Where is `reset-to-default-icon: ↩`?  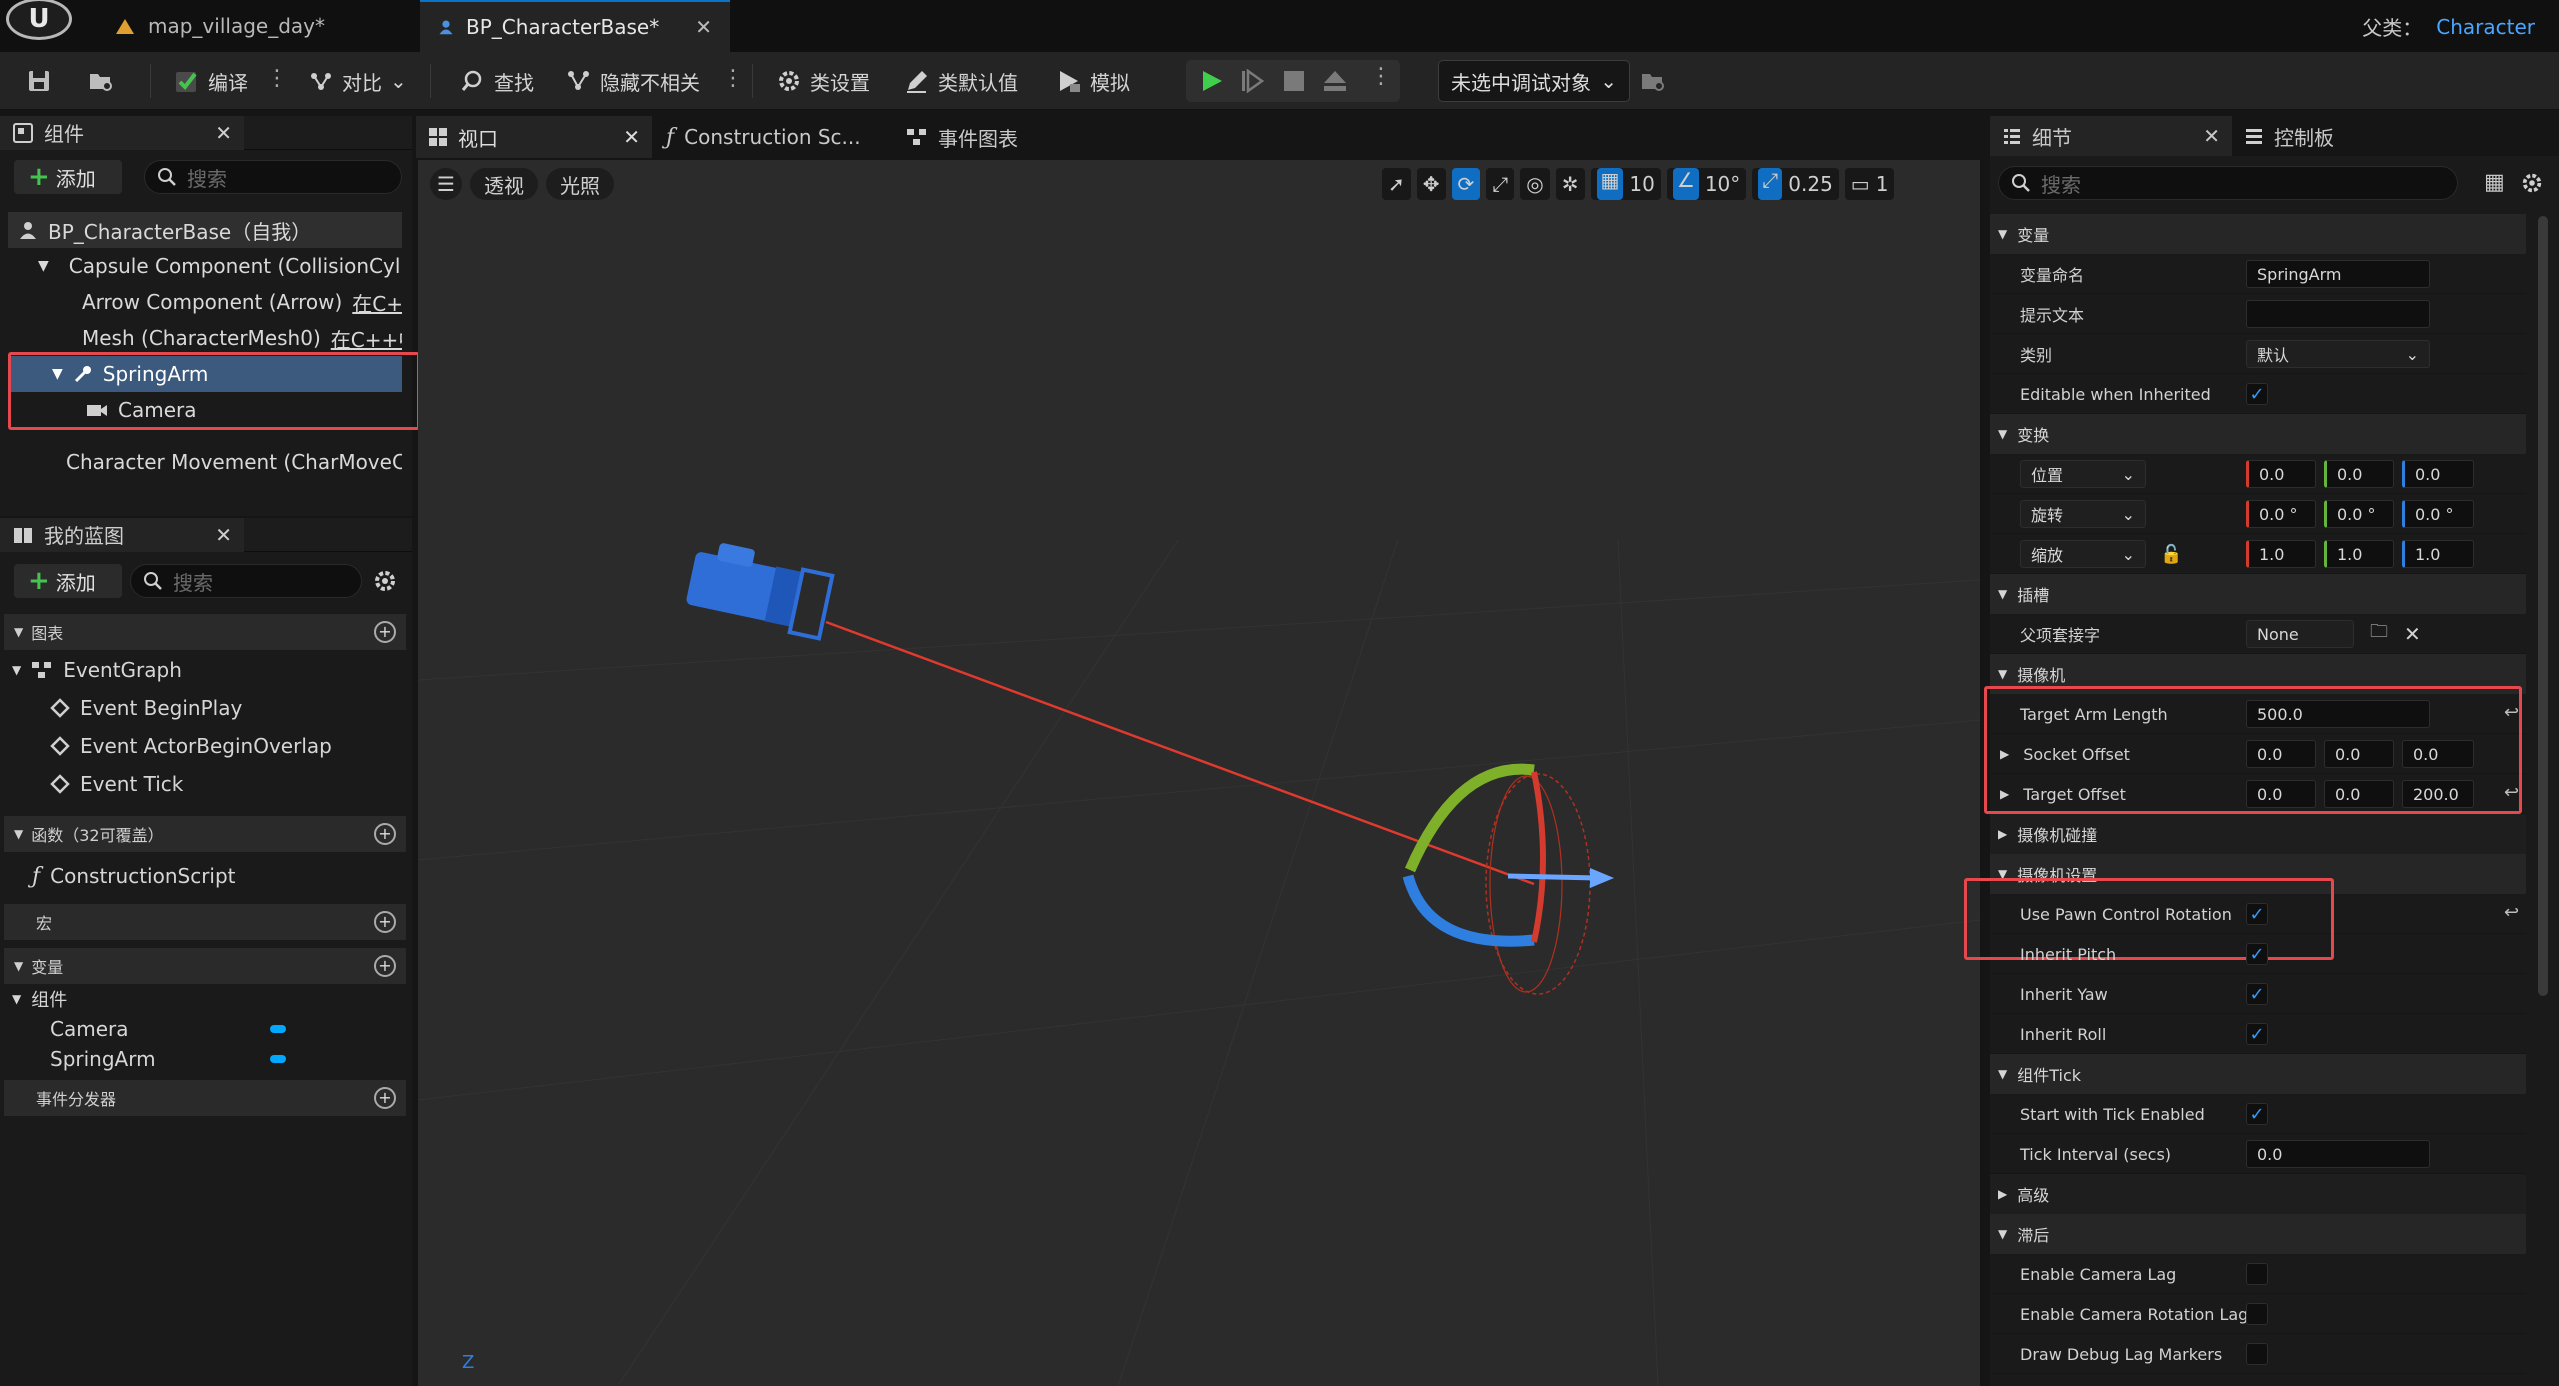
reset-to-default-icon: ↩ is located at coordinates (2511, 912).